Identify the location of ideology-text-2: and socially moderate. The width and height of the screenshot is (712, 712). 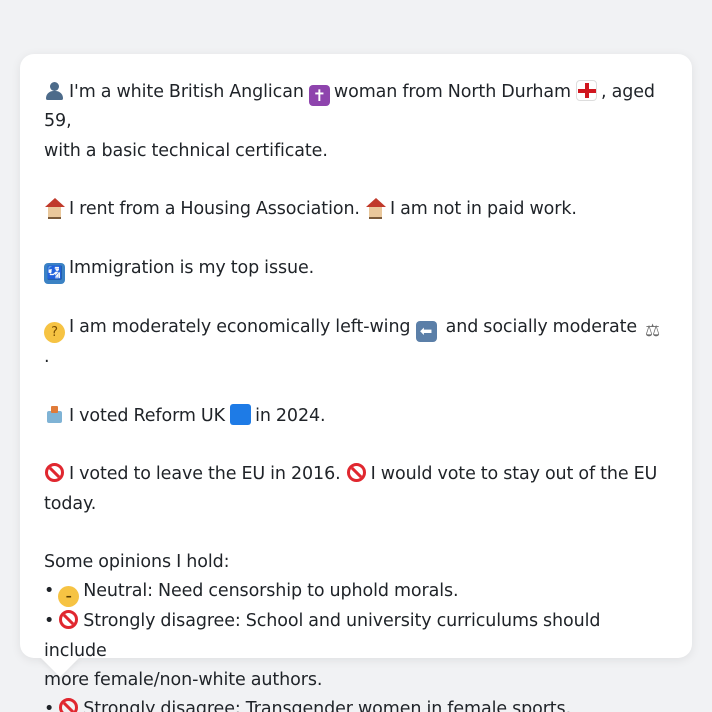
(541, 327).